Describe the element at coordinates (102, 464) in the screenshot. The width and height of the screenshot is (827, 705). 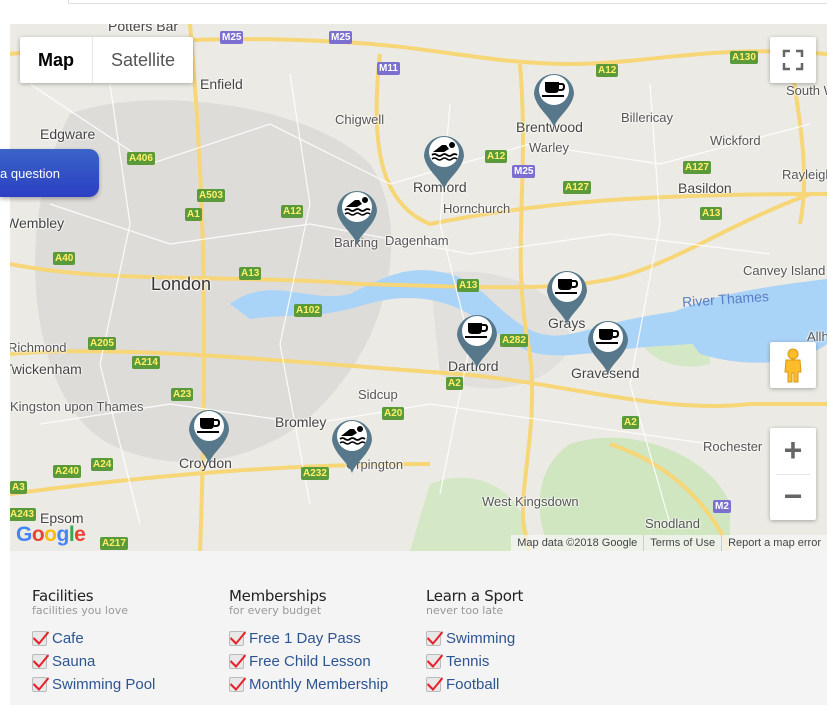
I see `road-shield: A24` at that location.